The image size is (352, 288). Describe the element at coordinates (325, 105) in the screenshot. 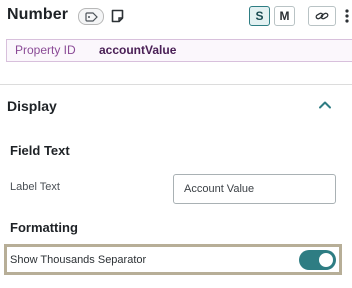

I see `chevron-up-icon` at that location.